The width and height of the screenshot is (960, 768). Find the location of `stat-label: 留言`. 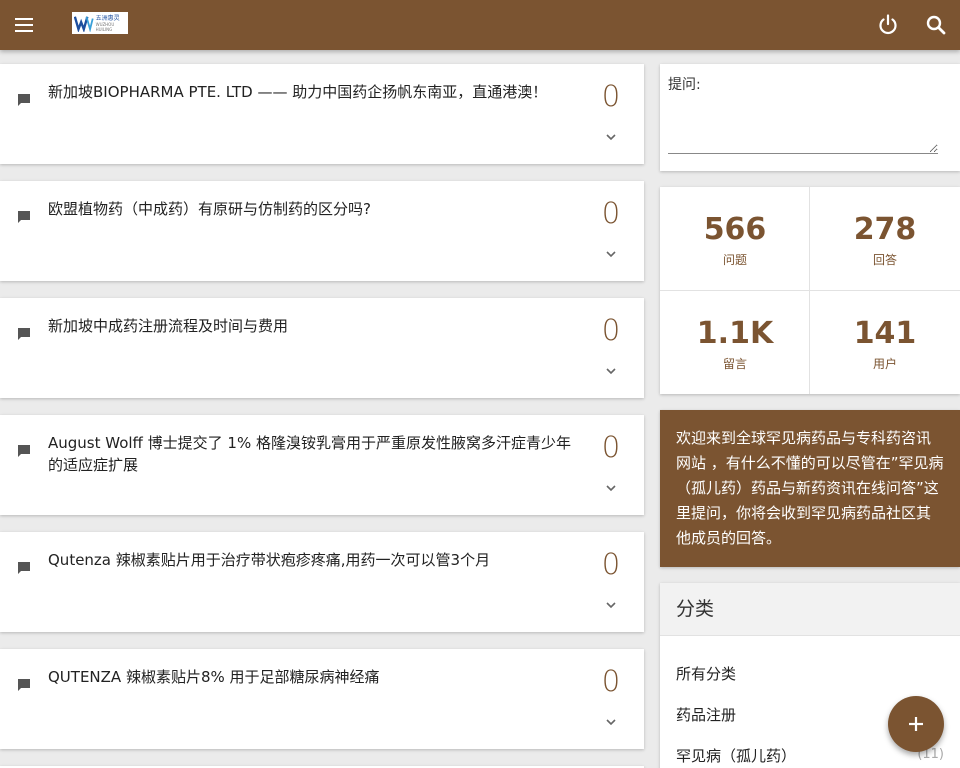

stat-label: 留言 is located at coordinates (734, 364).